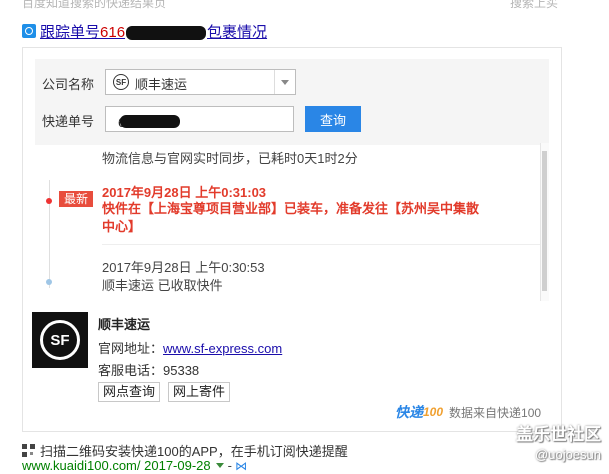 The width and height of the screenshot is (609, 474). What do you see at coordinates (183, 267) in the screenshot?
I see `event-time: 2017年9月28日 上午0:30:53` at bounding box center [183, 267].